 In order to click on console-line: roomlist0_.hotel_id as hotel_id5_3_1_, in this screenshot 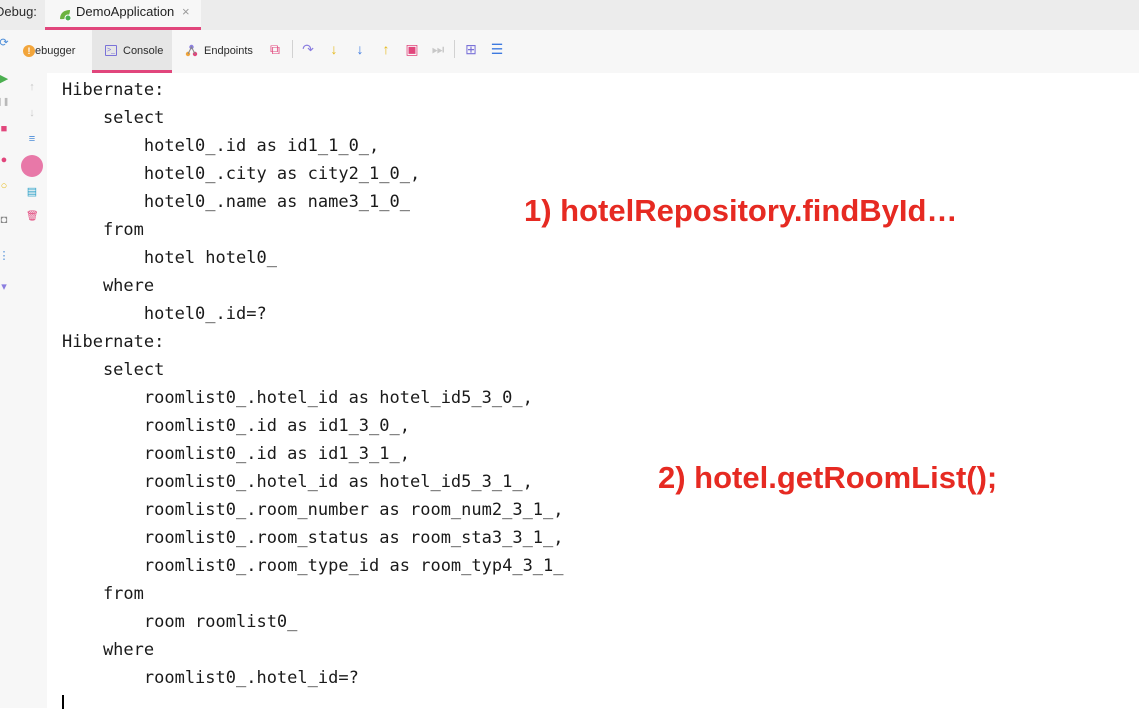, I will do `click(297, 482)`.